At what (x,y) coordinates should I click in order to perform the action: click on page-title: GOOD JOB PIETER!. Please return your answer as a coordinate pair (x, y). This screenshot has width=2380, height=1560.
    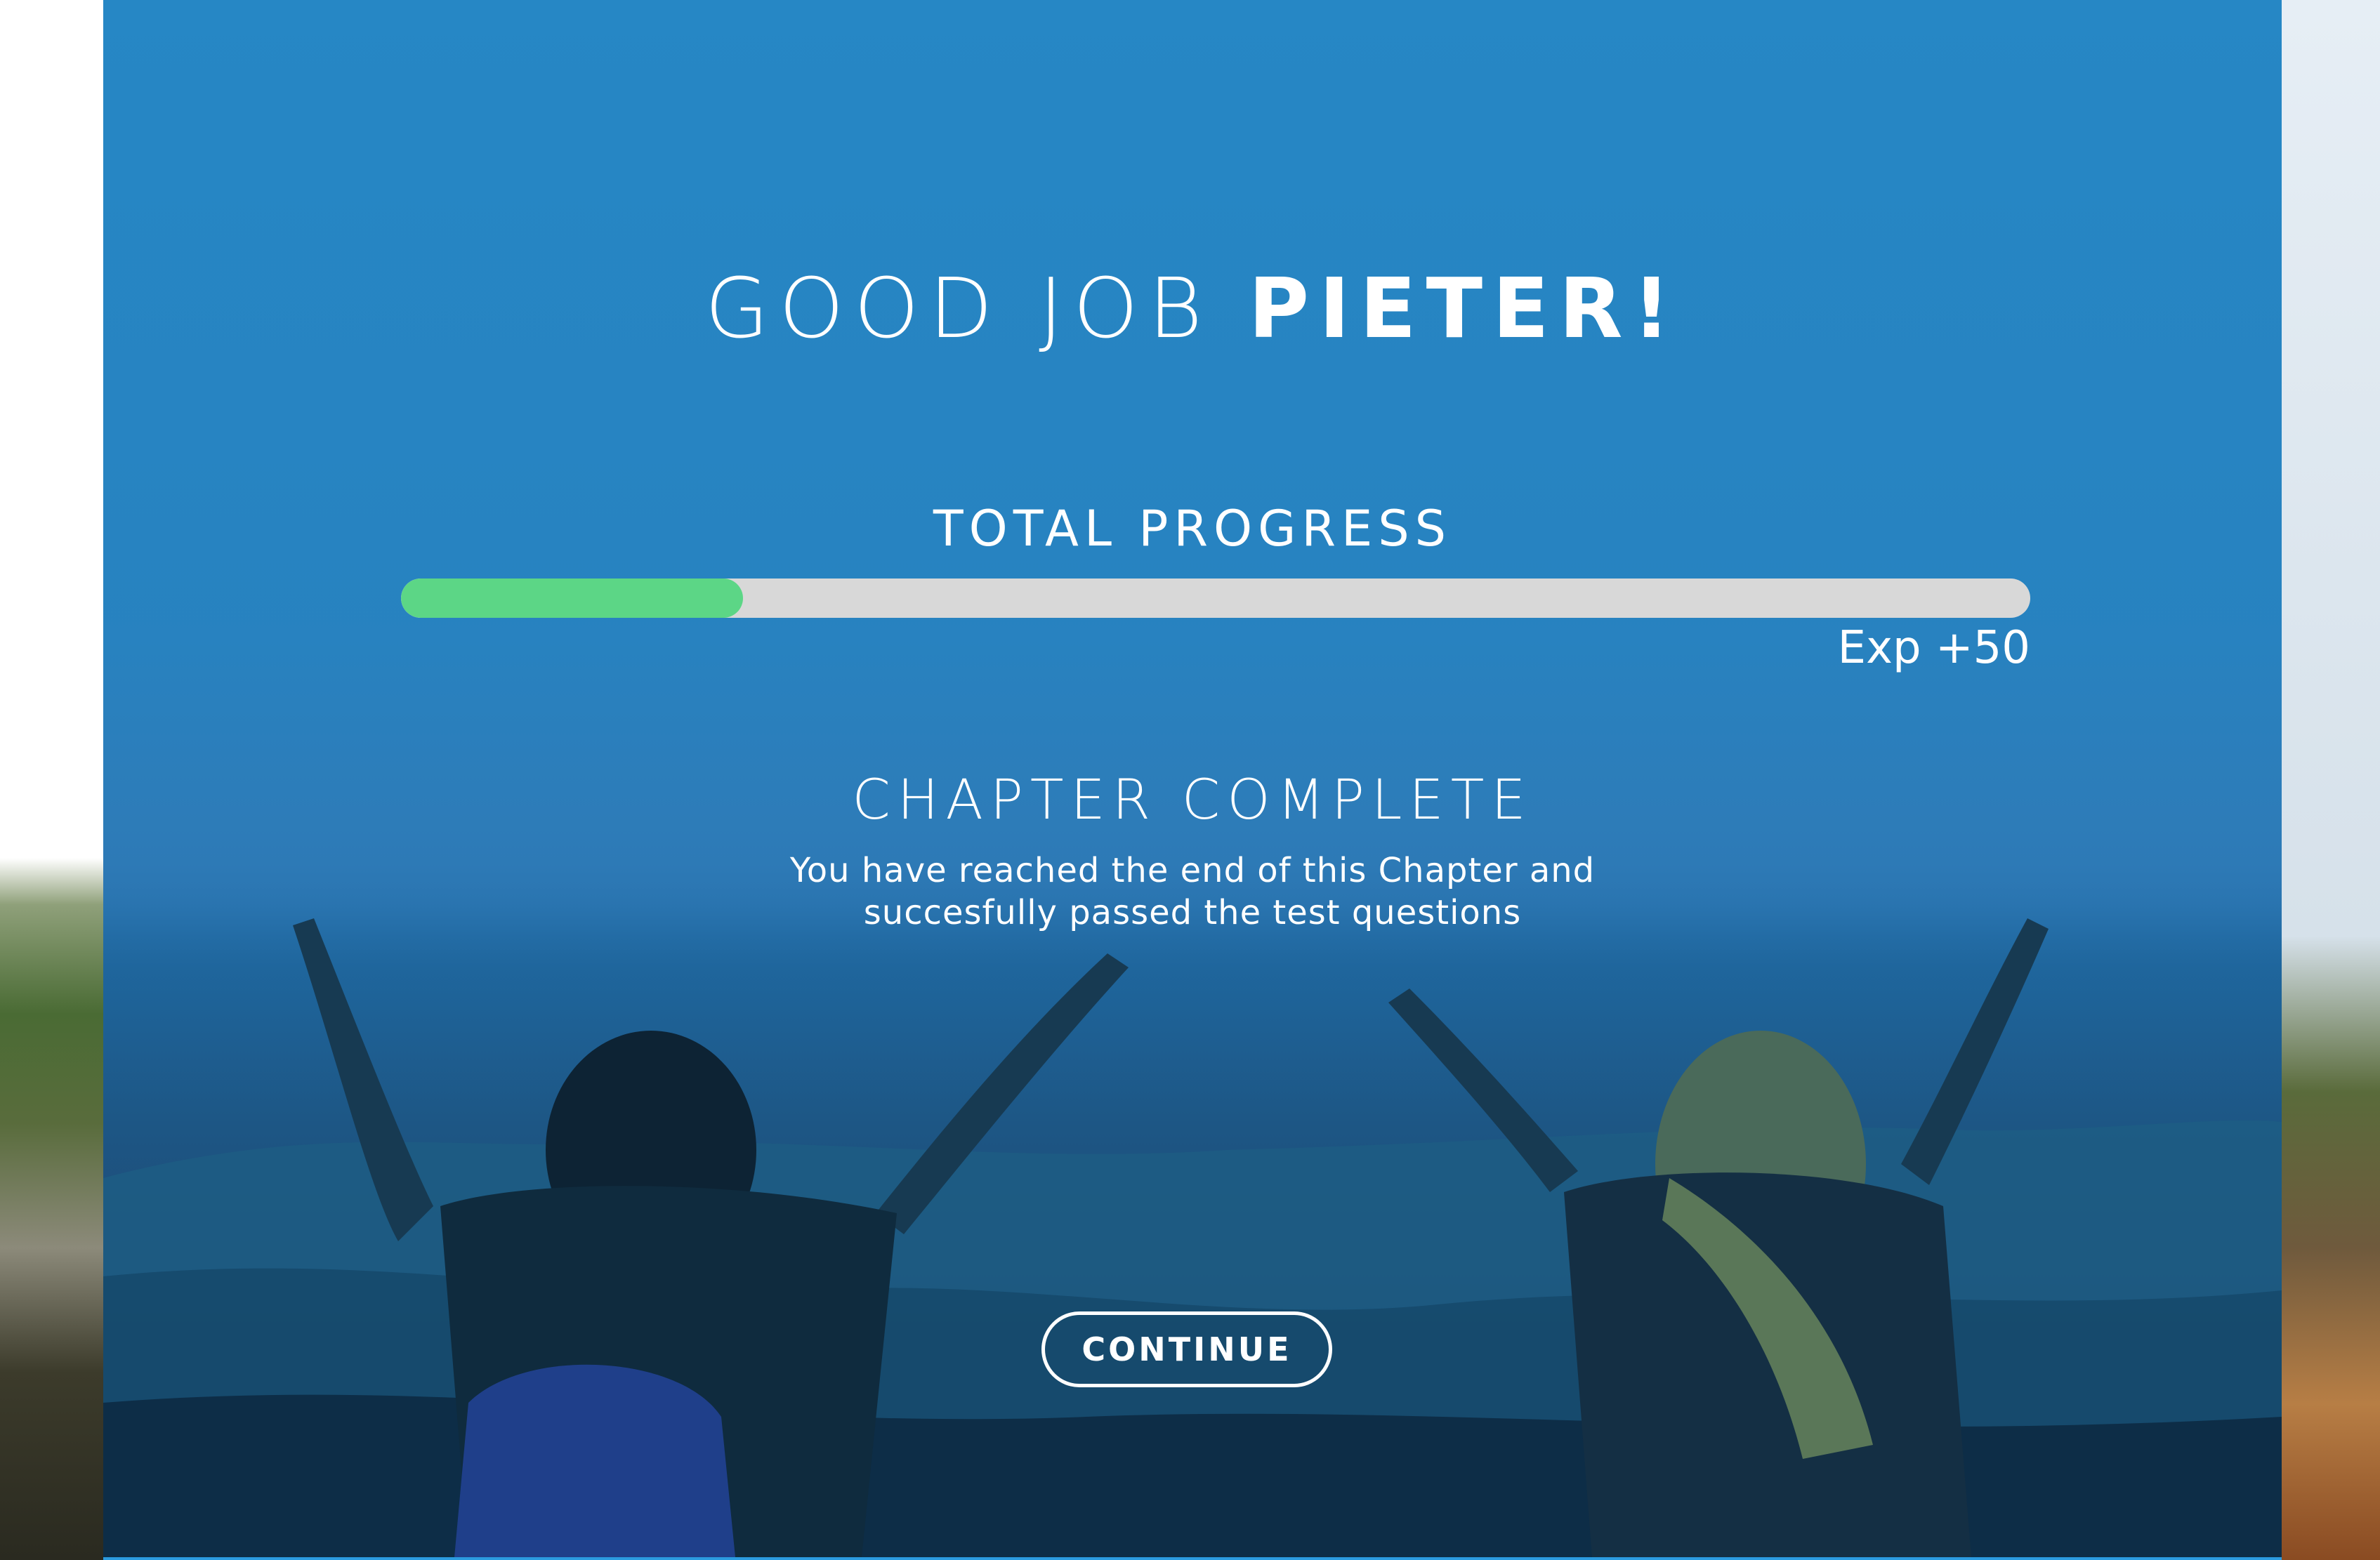
    Looking at the image, I should click on (1192, 308).